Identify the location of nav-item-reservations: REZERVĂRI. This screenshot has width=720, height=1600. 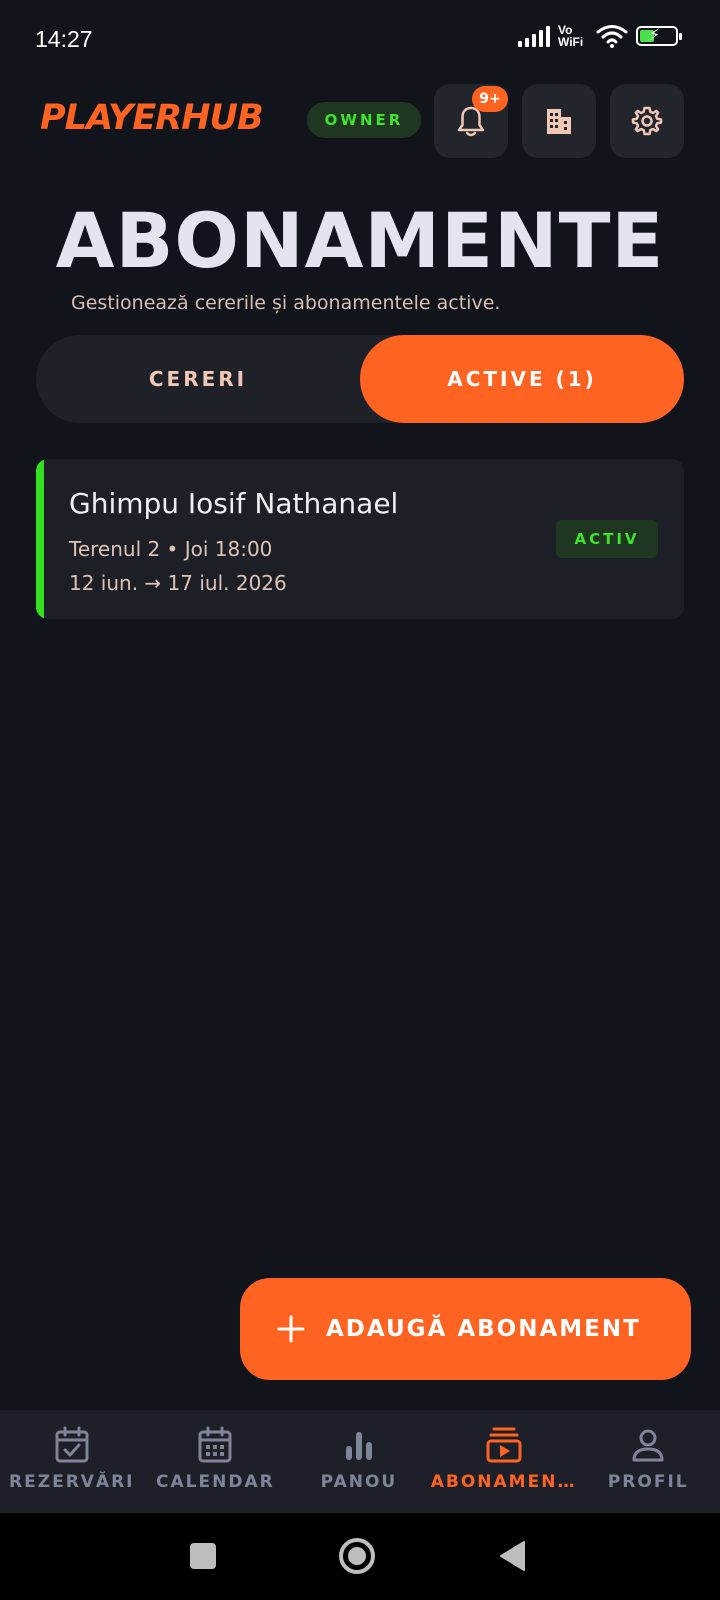
(72, 1461).